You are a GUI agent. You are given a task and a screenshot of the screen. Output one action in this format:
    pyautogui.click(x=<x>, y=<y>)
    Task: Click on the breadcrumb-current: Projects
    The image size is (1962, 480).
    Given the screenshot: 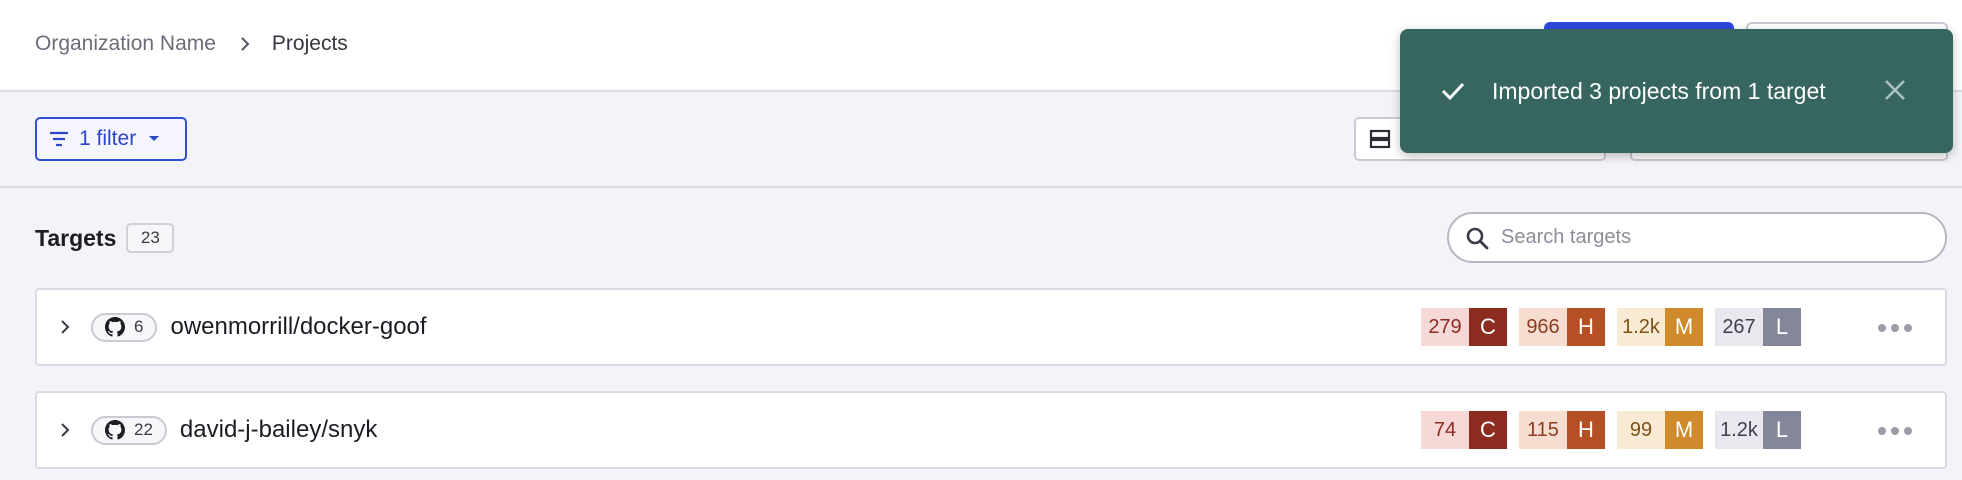 What is the action you would take?
    pyautogui.click(x=309, y=43)
    